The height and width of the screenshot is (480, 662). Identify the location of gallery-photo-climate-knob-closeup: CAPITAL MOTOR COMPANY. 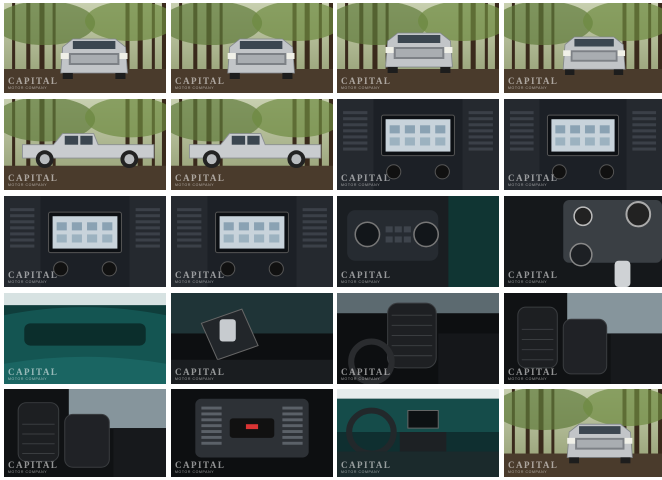
(583, 241).